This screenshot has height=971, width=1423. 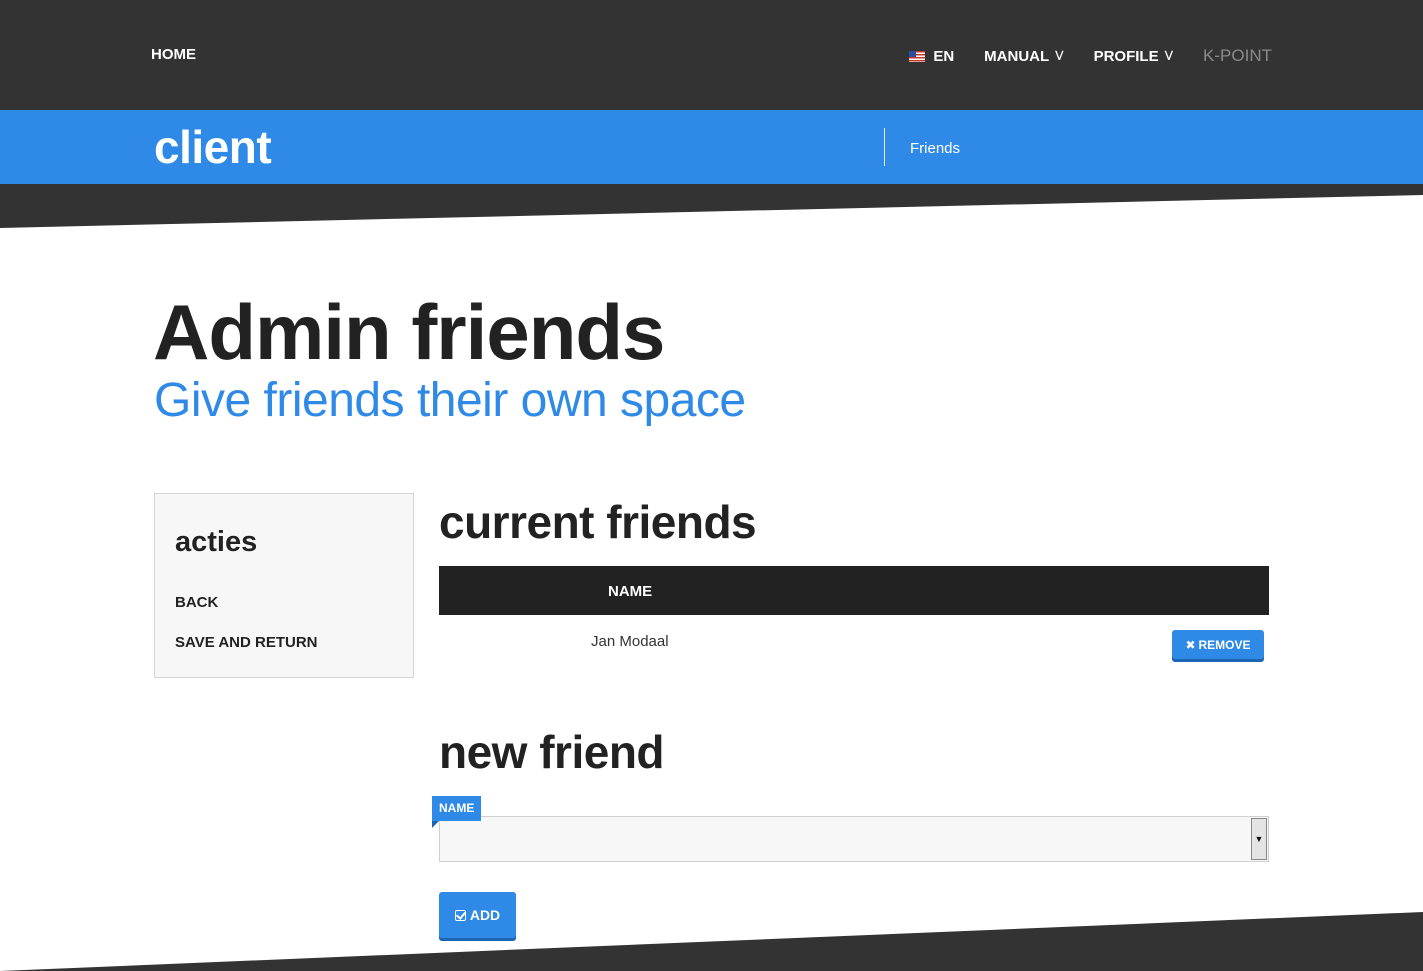 What do you see at coordinates (711, 55) in the screenshot?
I see `top-navigation: HOME EN MANUAL ⋁ PROFILE ⋁ K-POINT` at bounding box center [711, 55].